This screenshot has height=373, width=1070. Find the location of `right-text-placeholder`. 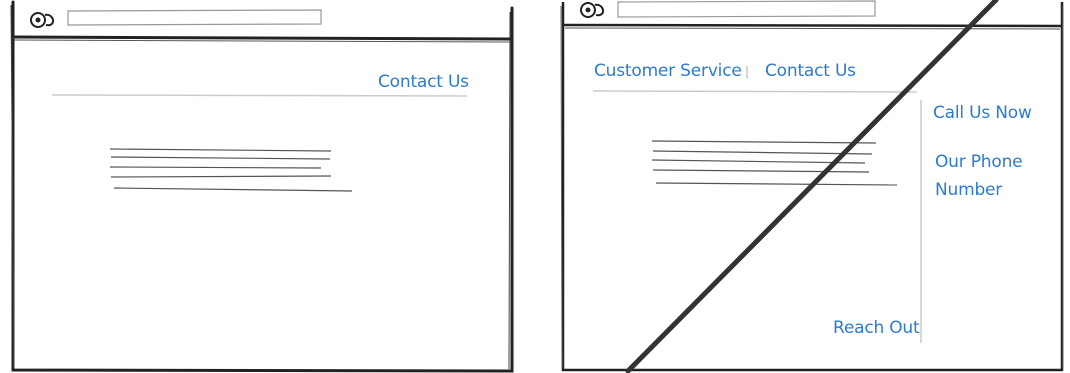

right-text-placeholder is located at coordinates (774, 163).